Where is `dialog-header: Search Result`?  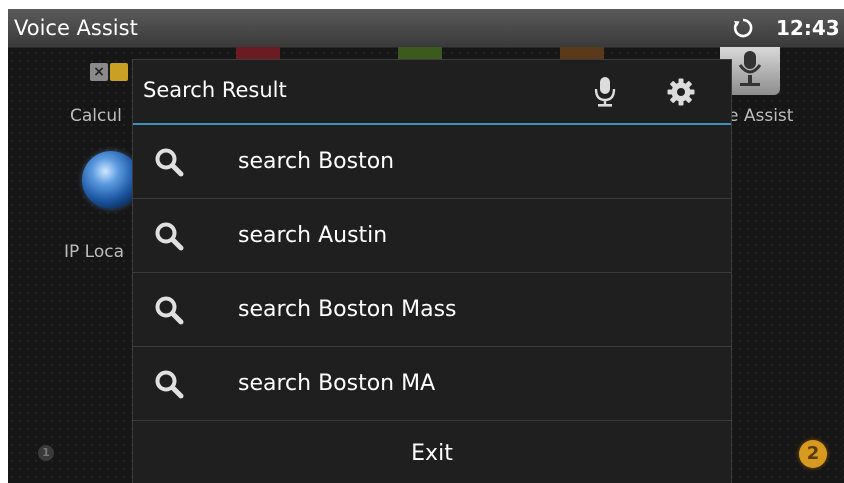
dialog-header: Search Result is located at coordinates (432, 92).